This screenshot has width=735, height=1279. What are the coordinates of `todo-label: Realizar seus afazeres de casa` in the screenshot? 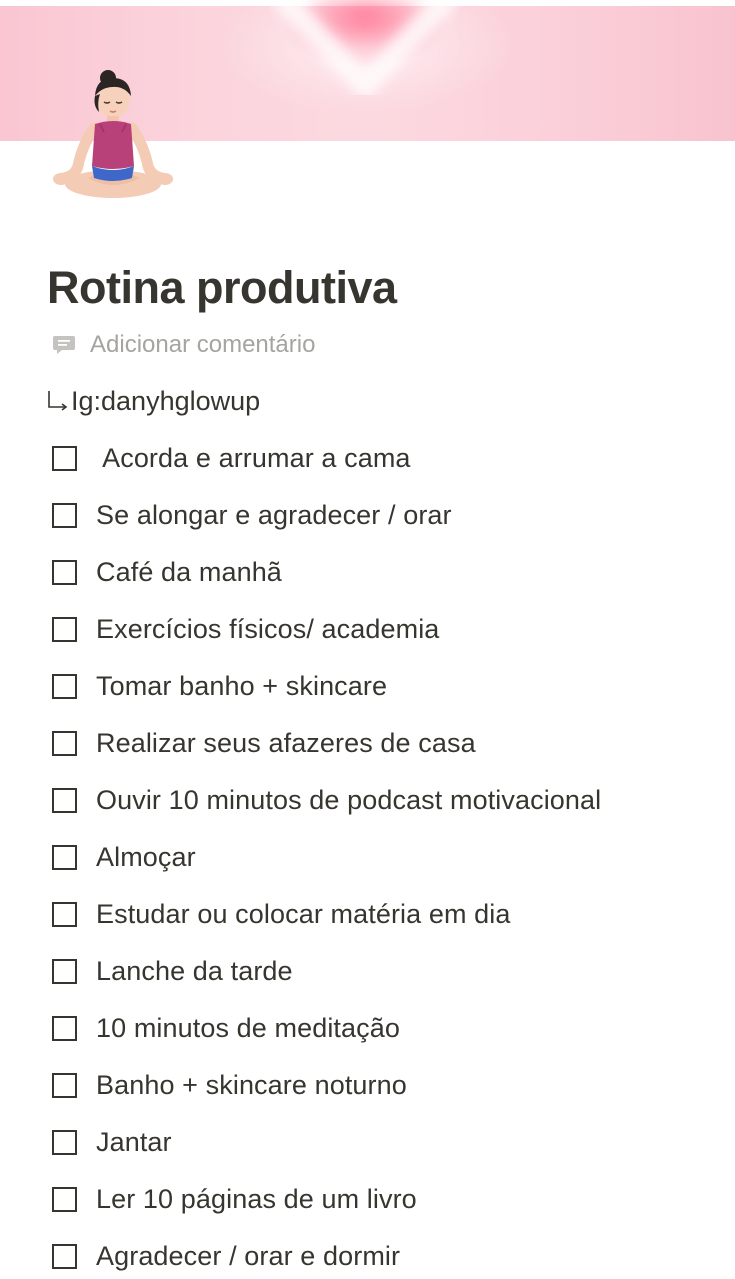 It's located at (286, 743).